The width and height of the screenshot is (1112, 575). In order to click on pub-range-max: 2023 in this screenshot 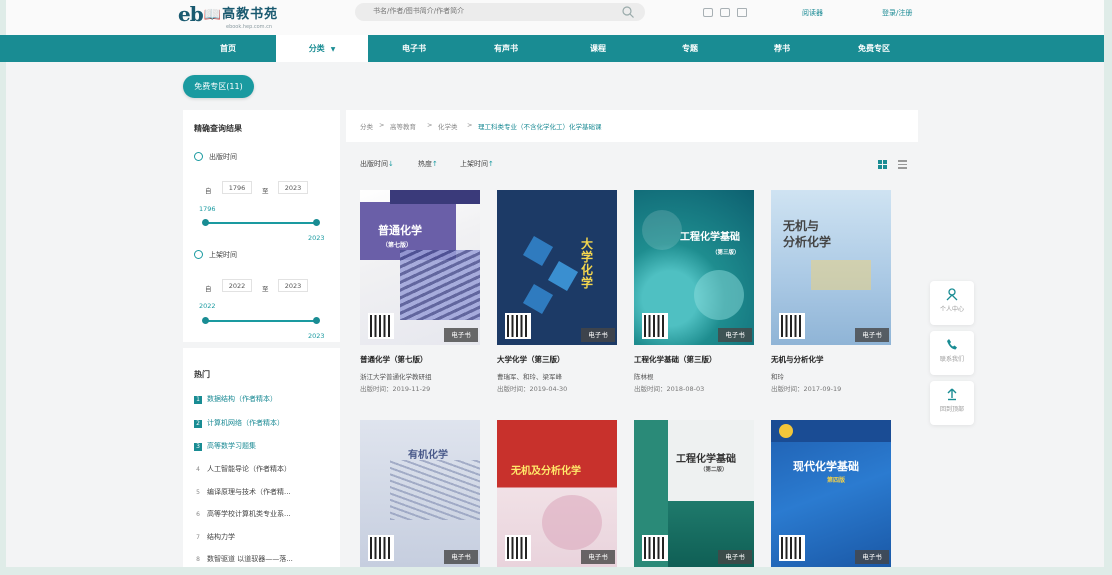, I will do `click(316, 238)`.